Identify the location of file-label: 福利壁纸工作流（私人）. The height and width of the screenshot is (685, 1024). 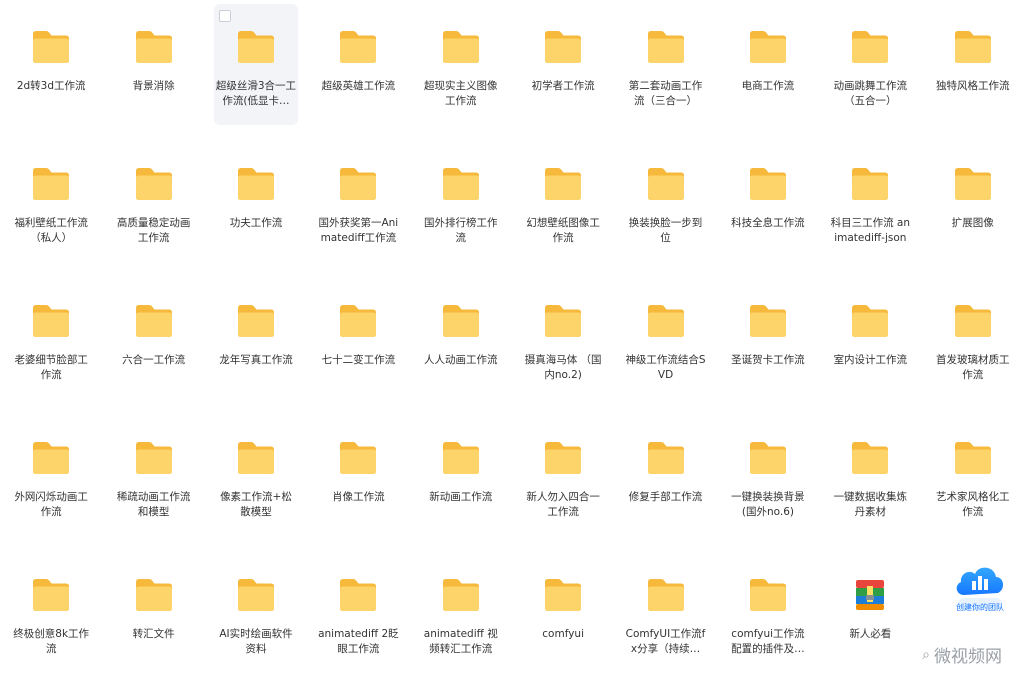
(51, 230).